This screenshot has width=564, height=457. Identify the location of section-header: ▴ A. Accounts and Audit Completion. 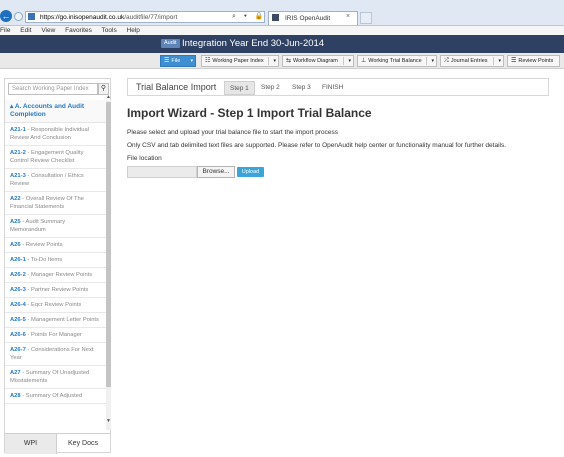
(55, 111).